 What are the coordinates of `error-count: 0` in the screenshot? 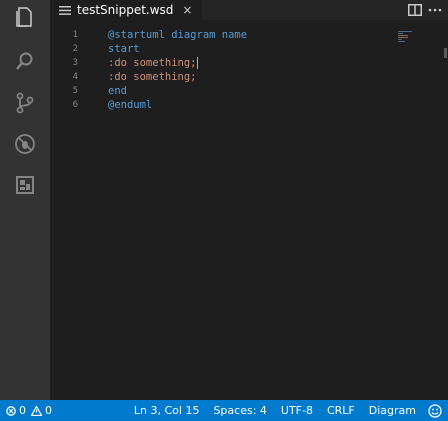 It's located at (22, 410).